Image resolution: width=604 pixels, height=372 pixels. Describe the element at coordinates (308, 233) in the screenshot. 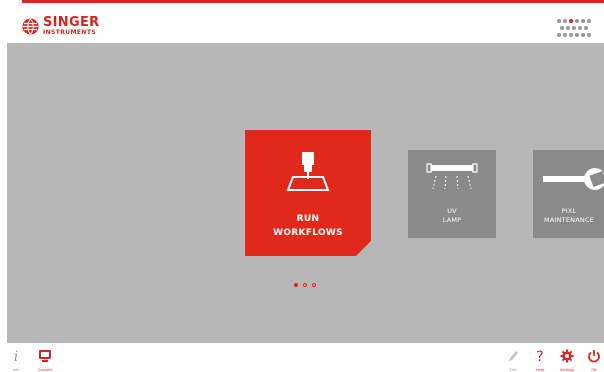

I see `tile-label-line2: WORKFLOWS` at that location.